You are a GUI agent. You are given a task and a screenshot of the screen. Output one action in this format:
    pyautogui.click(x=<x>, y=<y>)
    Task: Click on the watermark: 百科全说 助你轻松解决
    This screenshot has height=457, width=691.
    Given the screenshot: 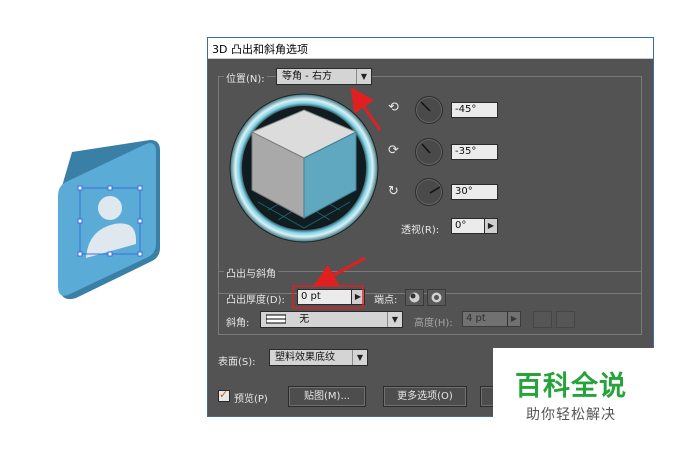 What is the action you would take?
    pyautogui.click(x=581, y=391)
    